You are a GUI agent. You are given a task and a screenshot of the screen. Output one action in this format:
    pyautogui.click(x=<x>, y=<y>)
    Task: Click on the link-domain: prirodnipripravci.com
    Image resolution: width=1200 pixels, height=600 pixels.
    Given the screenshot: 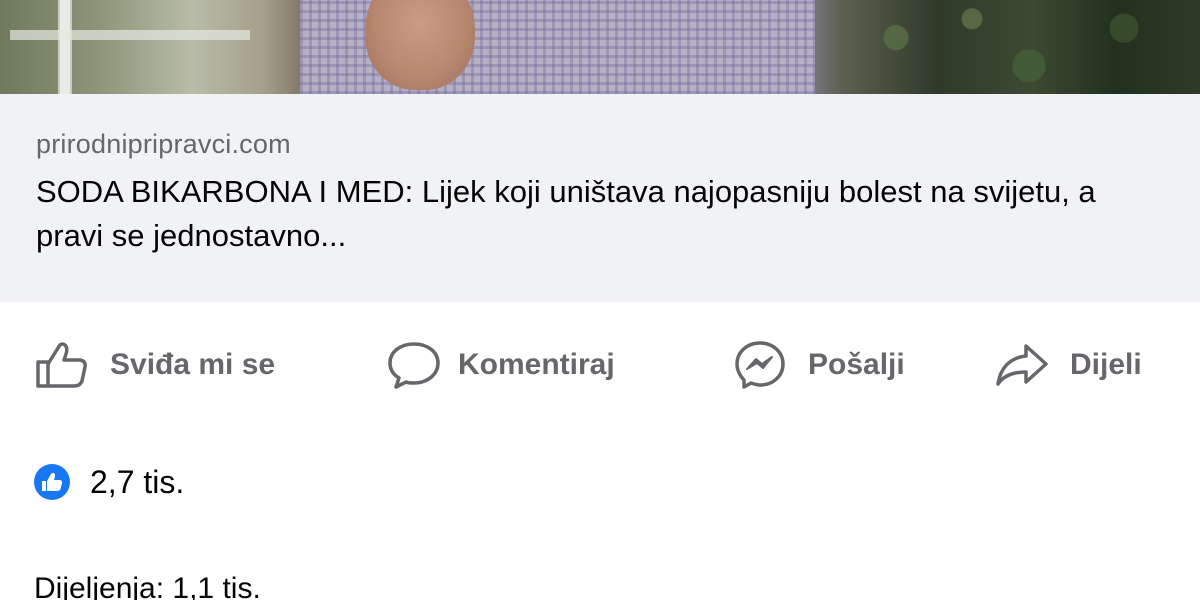 What is the action you would take?
    pyautogui.click(x=163, y=144)
    